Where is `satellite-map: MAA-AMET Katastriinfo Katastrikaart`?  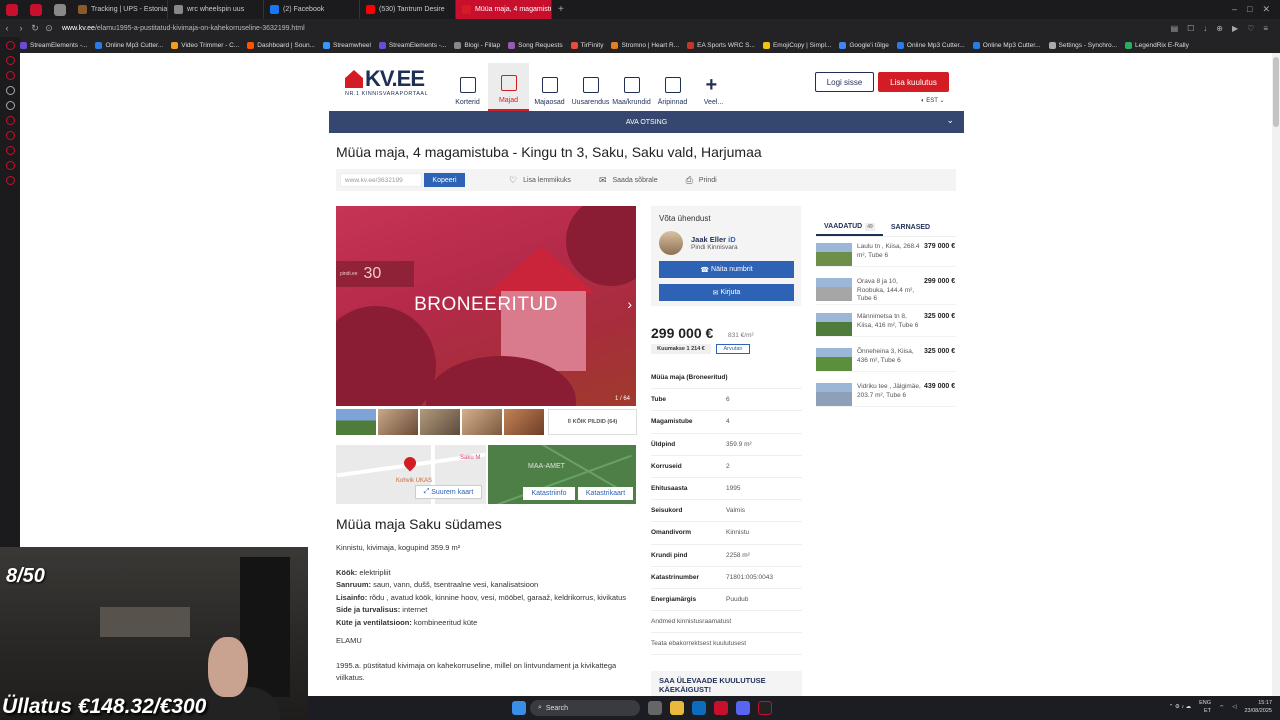
satellite-map: MAA-AMET Katastriinfo Katastrikaart is located at coordinates (562, 474).